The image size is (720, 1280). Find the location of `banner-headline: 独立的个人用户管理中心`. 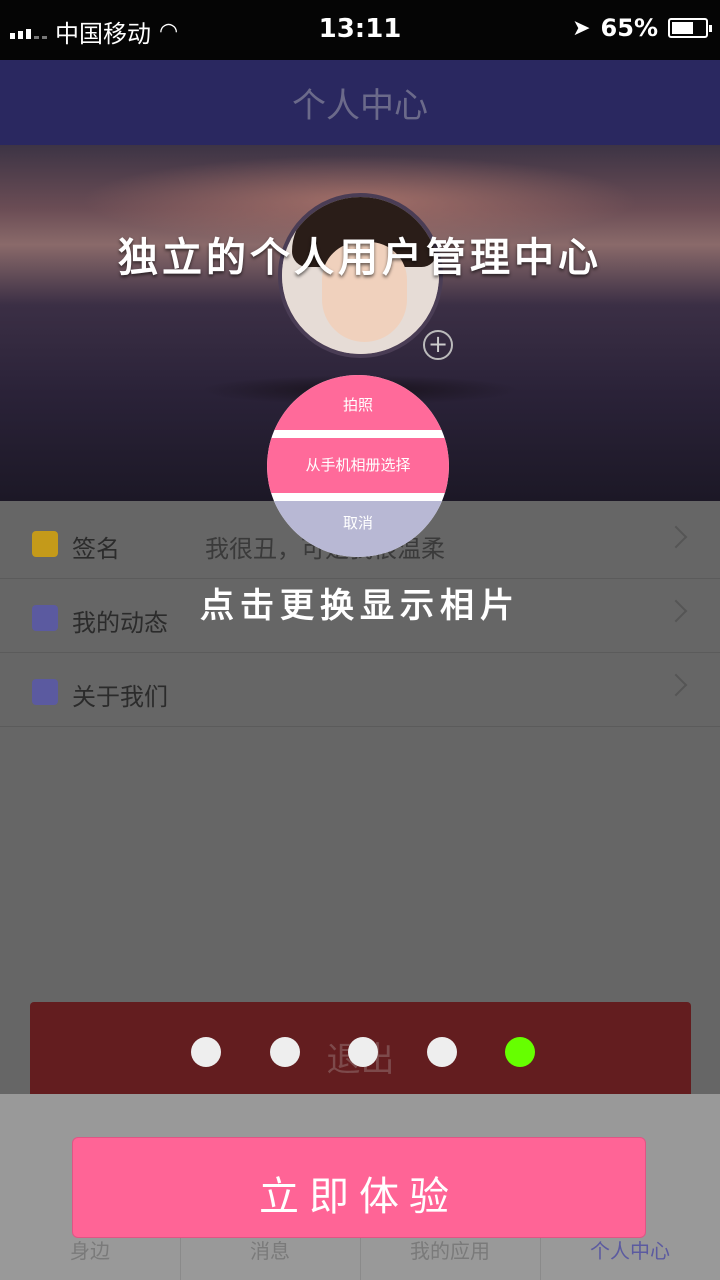

banner-headline: 独立的个人用户管理中心 is located at coordinates (360, 258).